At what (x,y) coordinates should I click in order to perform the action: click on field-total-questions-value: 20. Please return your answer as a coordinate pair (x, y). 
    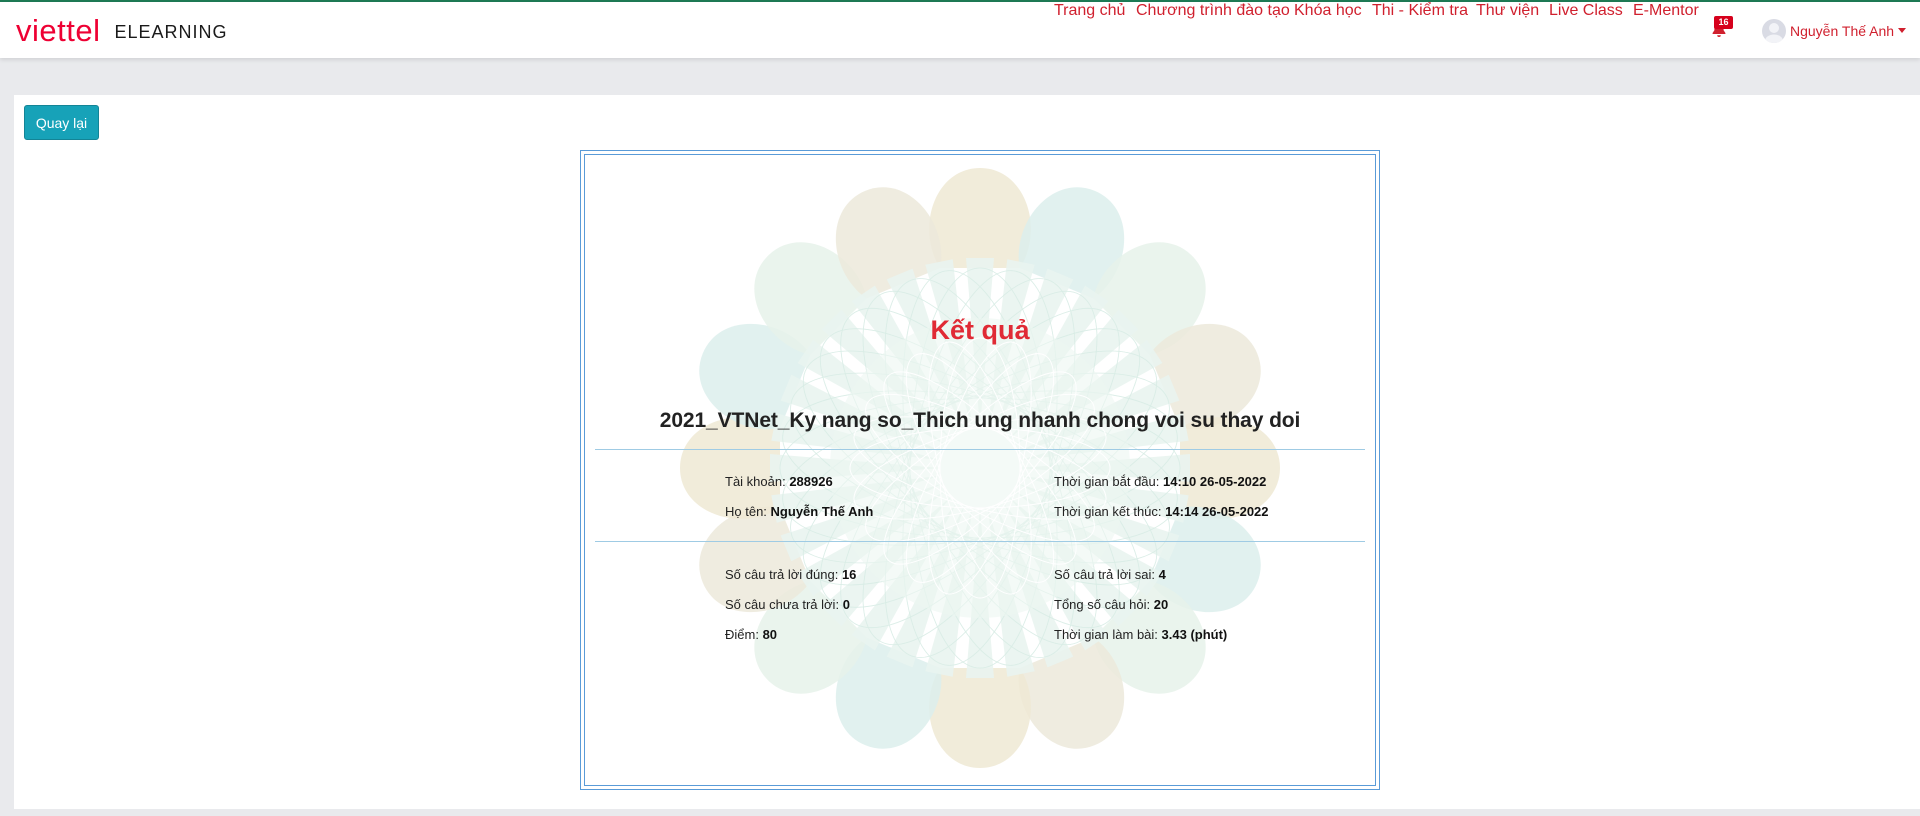
    Looking at the image, I should click on (1161, 604).